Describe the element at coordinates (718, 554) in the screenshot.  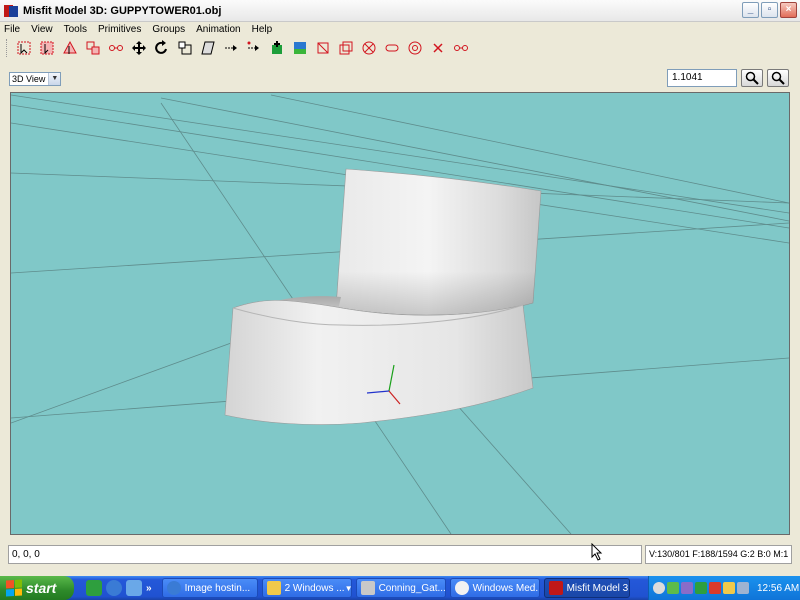
I see `model-stats: V:130/801 F:188/1594 G:2 B:0 M:1` at that location.